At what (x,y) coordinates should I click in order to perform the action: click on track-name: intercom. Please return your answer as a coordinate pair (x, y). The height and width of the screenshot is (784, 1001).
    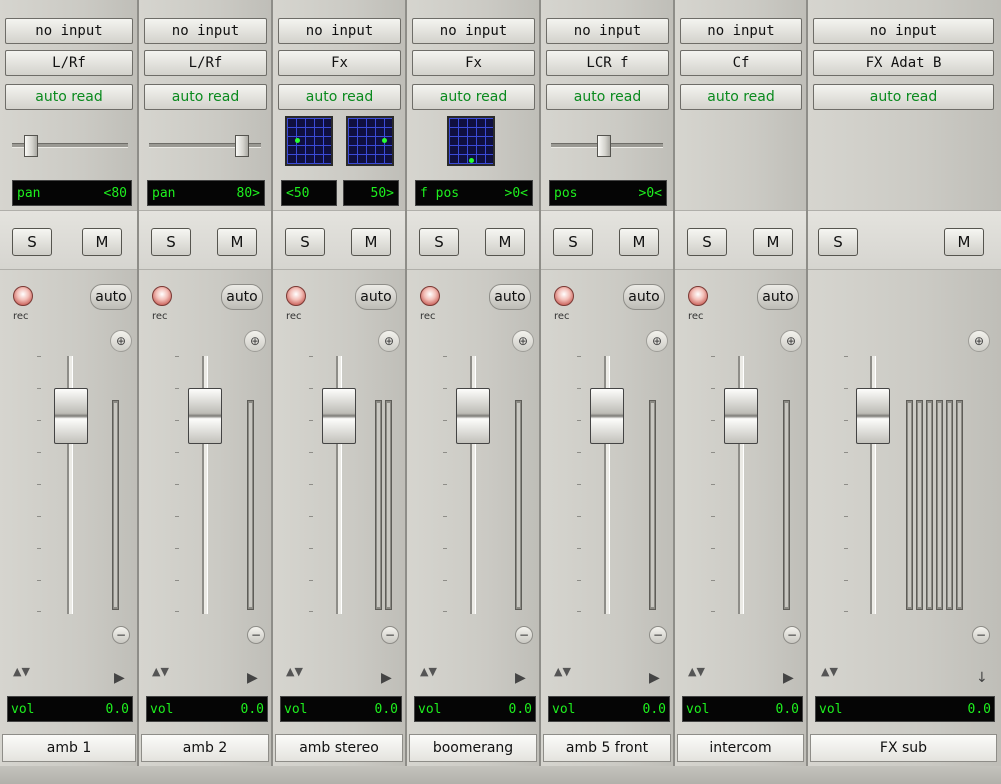
    Looking at the image, I should click on (740, 748).